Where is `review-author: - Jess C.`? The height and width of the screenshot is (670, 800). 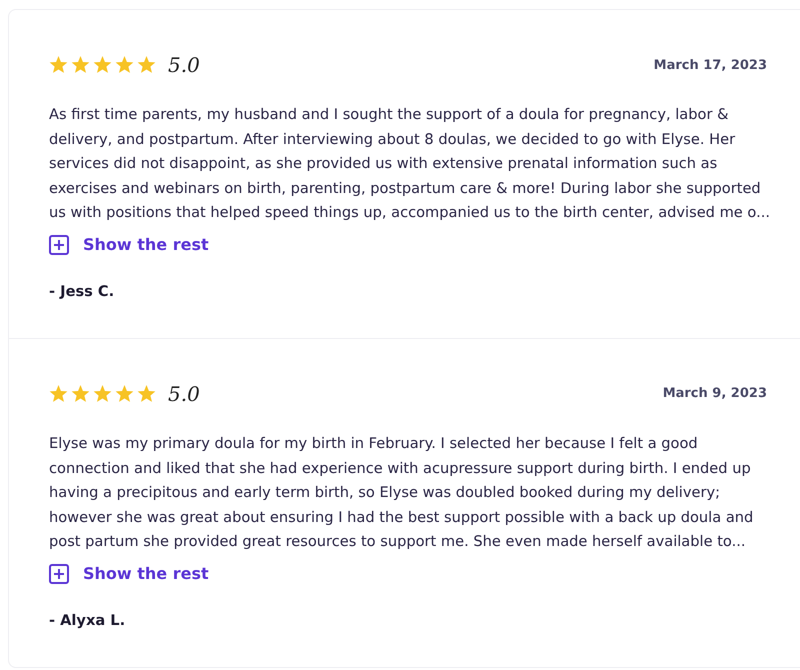
review-author: - Jess C. is located at coordinates (82, 291).